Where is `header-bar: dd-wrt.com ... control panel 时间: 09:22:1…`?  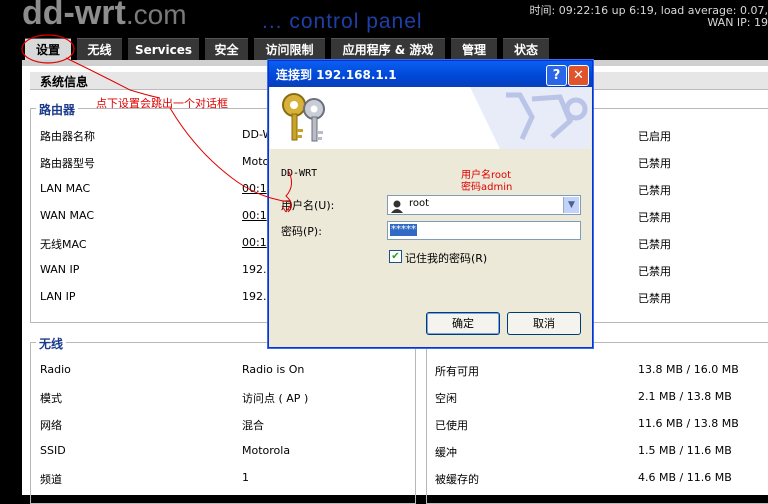 header-bar: dd-wrt.com ... control panel 时间: 09:22:1… is located at coordinates (384, 19).